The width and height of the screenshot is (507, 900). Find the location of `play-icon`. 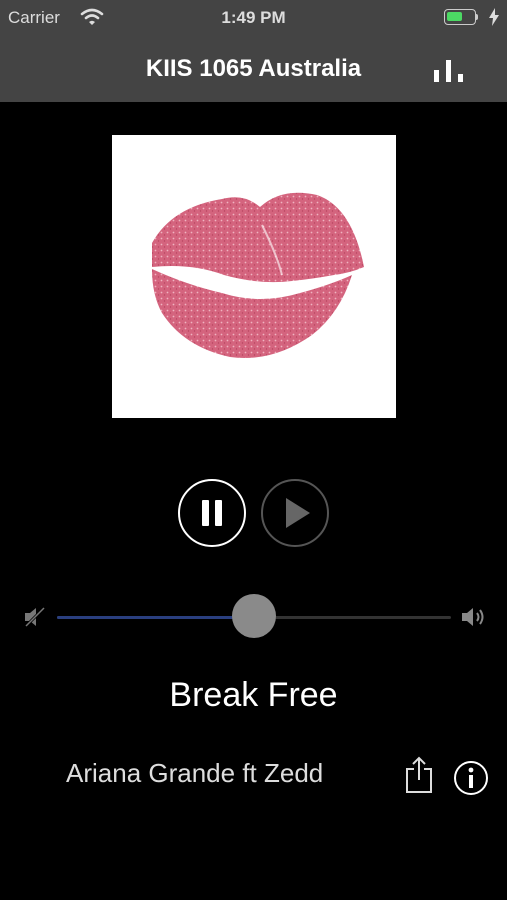

play-icon is located at coordinates (295, 513).